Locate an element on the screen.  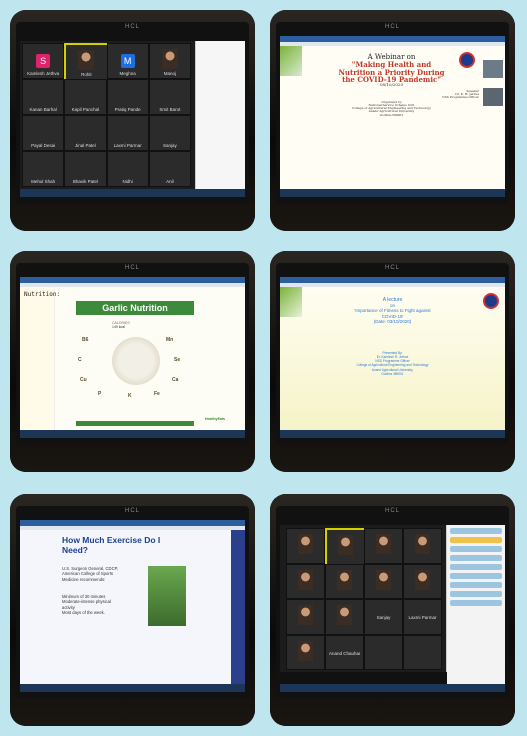
participant-tile: Pratiq Pande is located at coordinates (127, 97).